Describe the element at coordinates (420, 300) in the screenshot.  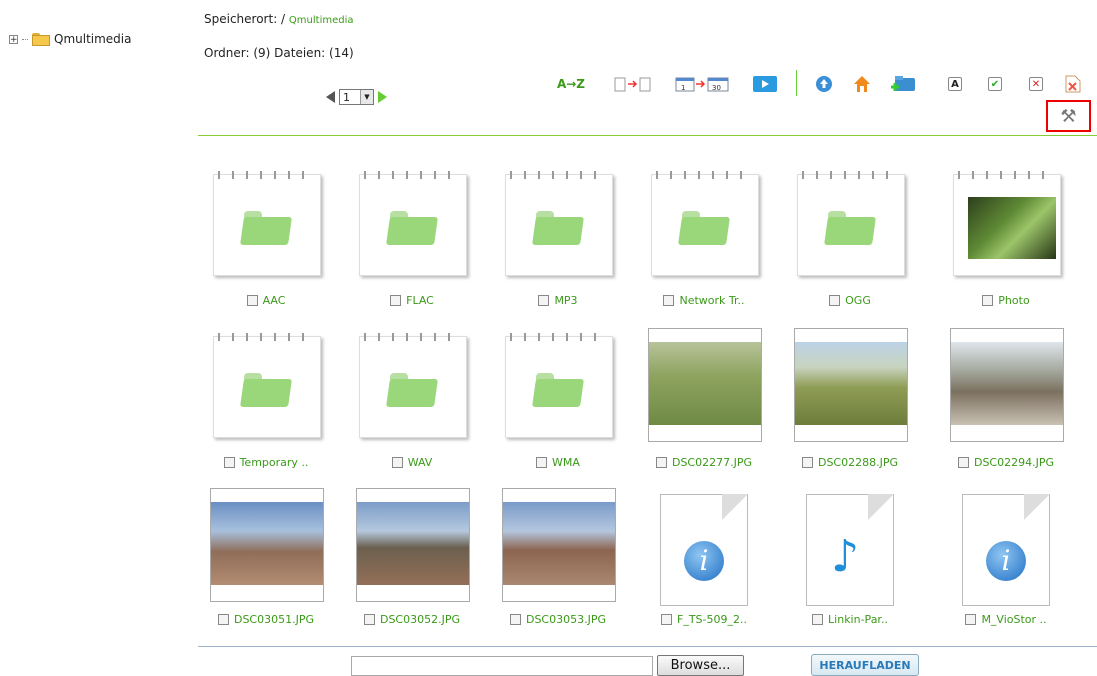
I see `item-name: FLAC` at that location.